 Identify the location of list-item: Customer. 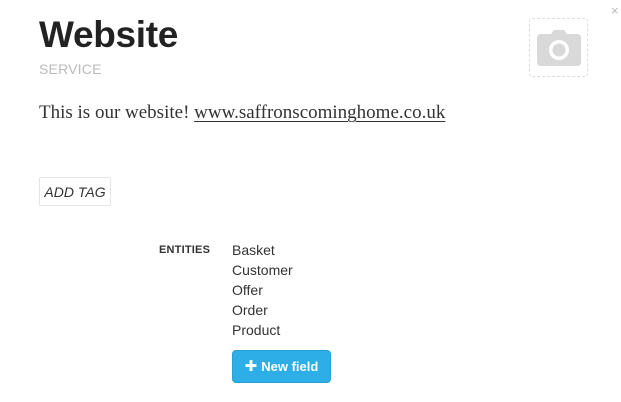
(262, 270).